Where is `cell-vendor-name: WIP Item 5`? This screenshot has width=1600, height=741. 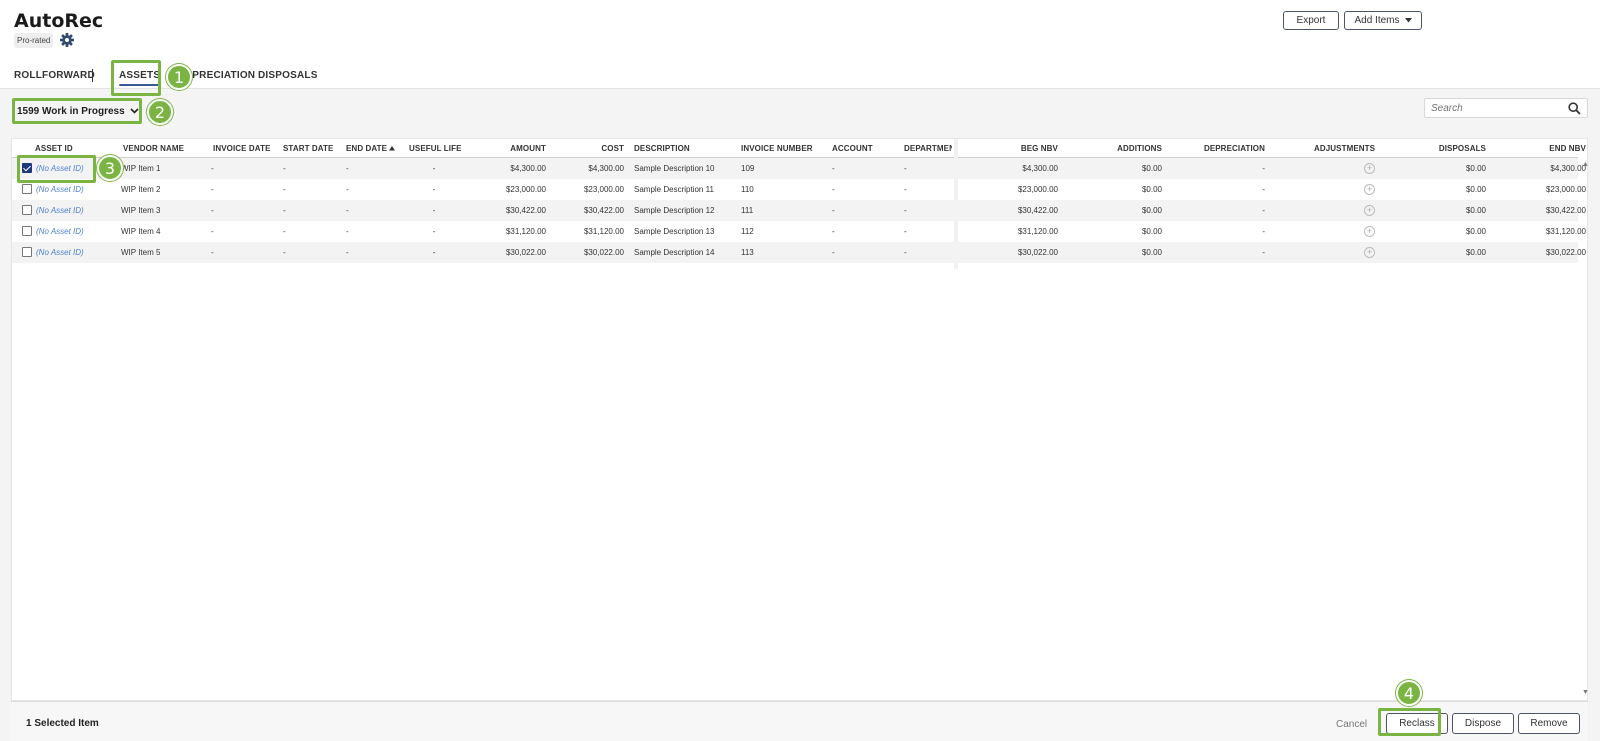 cell-vendor-name: WIP Item 5 is located at coordinates (141, 252).